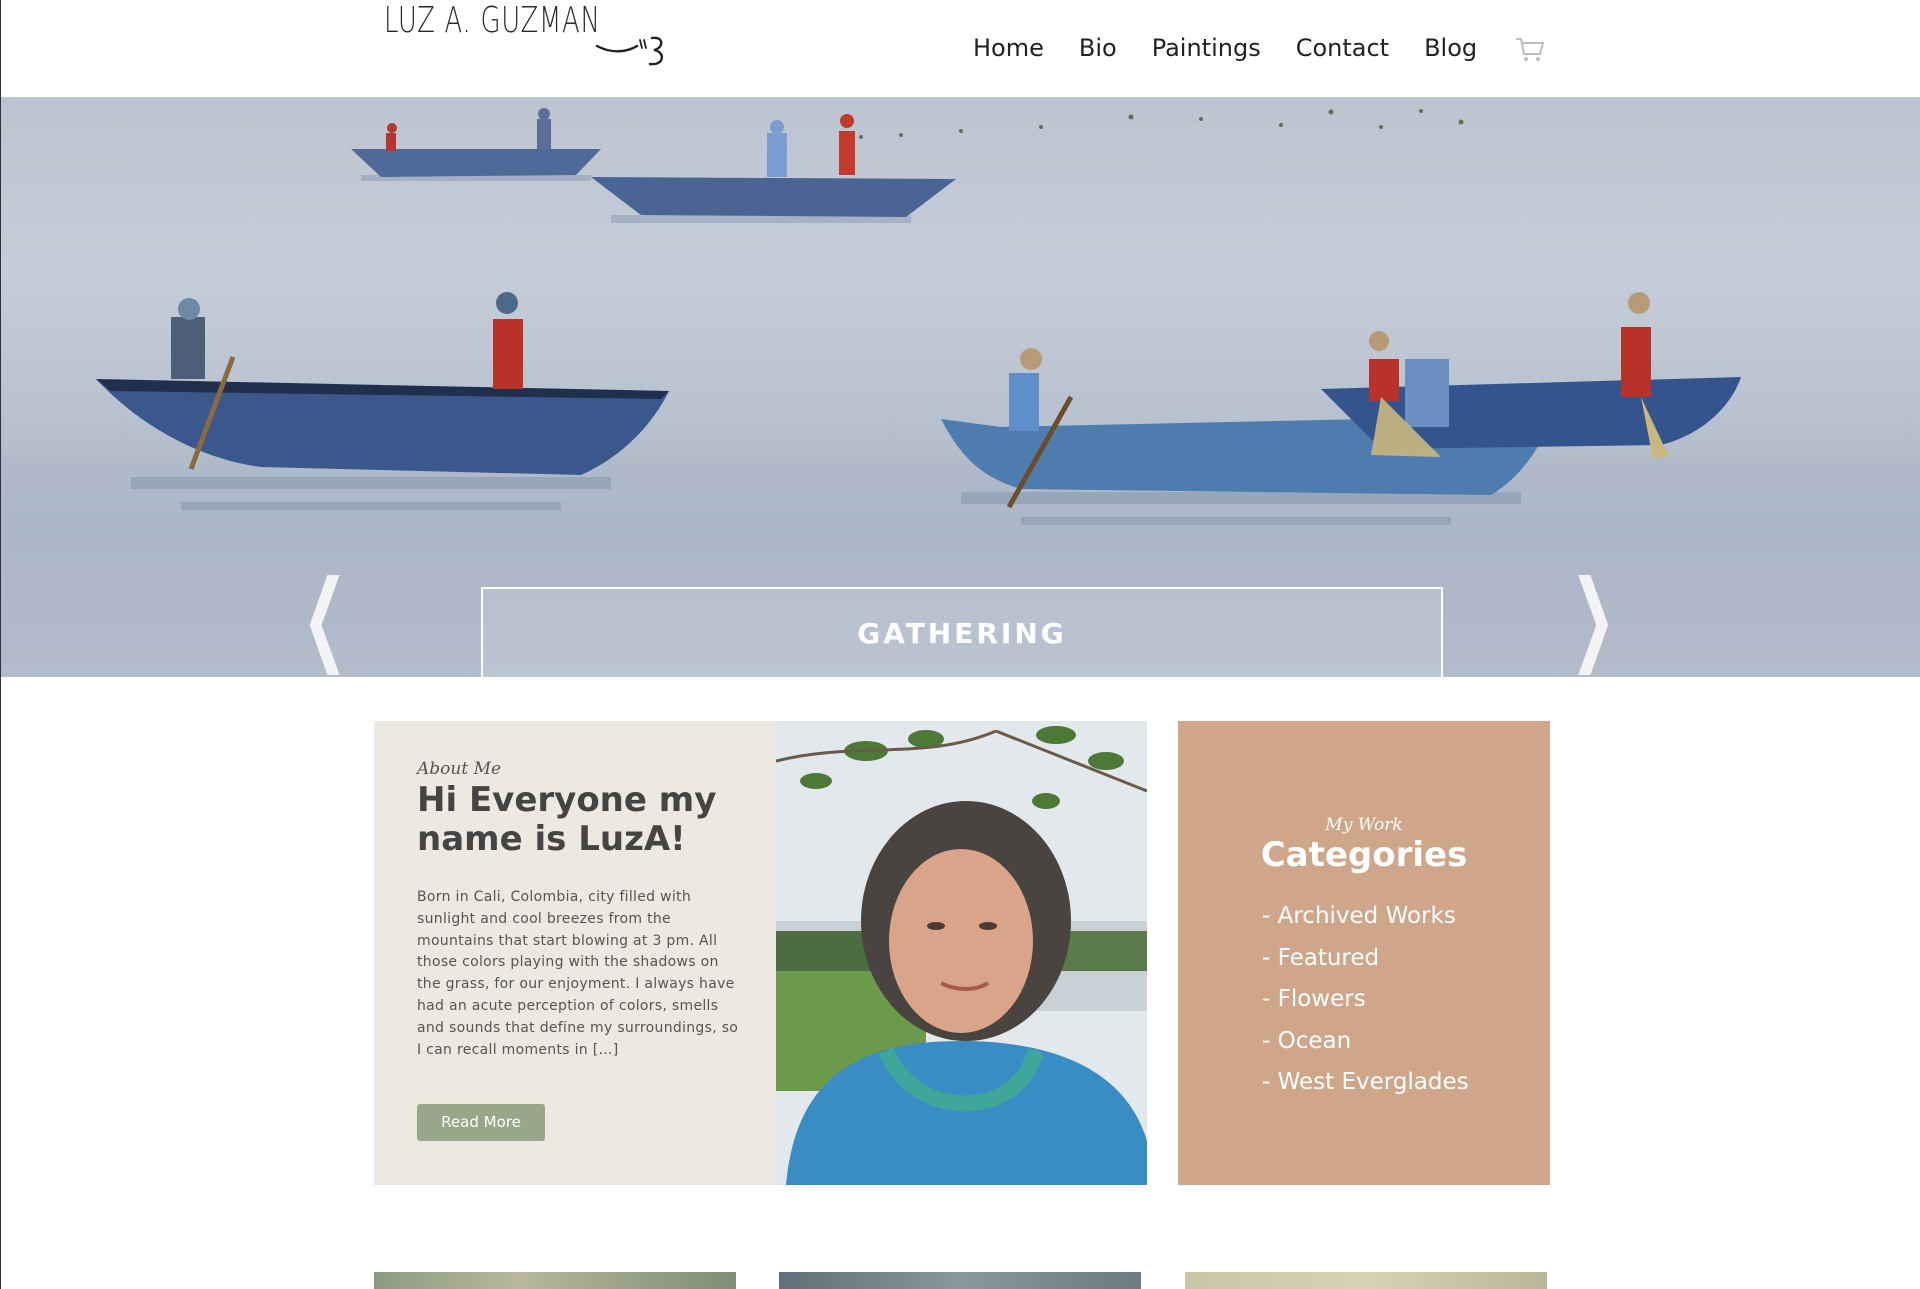 The height and width of the screenshot is (1289, 1920). What do you see at coordinates (1364, 855) in the screenshot?
I see `categories-title: Categories` at bounding box center [1364, 855].